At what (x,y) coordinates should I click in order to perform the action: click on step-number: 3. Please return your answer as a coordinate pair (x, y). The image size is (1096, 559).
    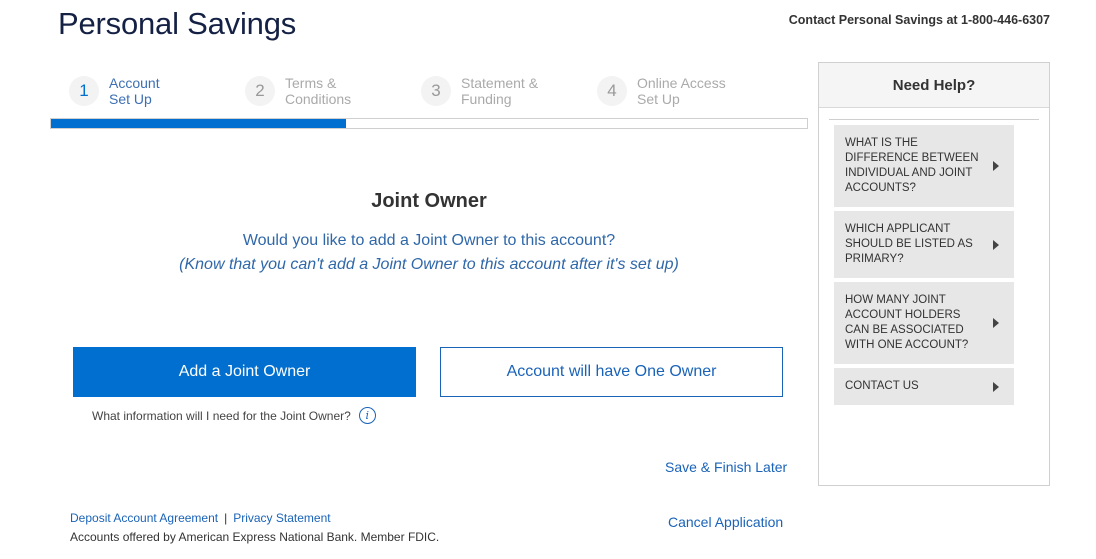
    Looking at the image, I should click on (436, 91).